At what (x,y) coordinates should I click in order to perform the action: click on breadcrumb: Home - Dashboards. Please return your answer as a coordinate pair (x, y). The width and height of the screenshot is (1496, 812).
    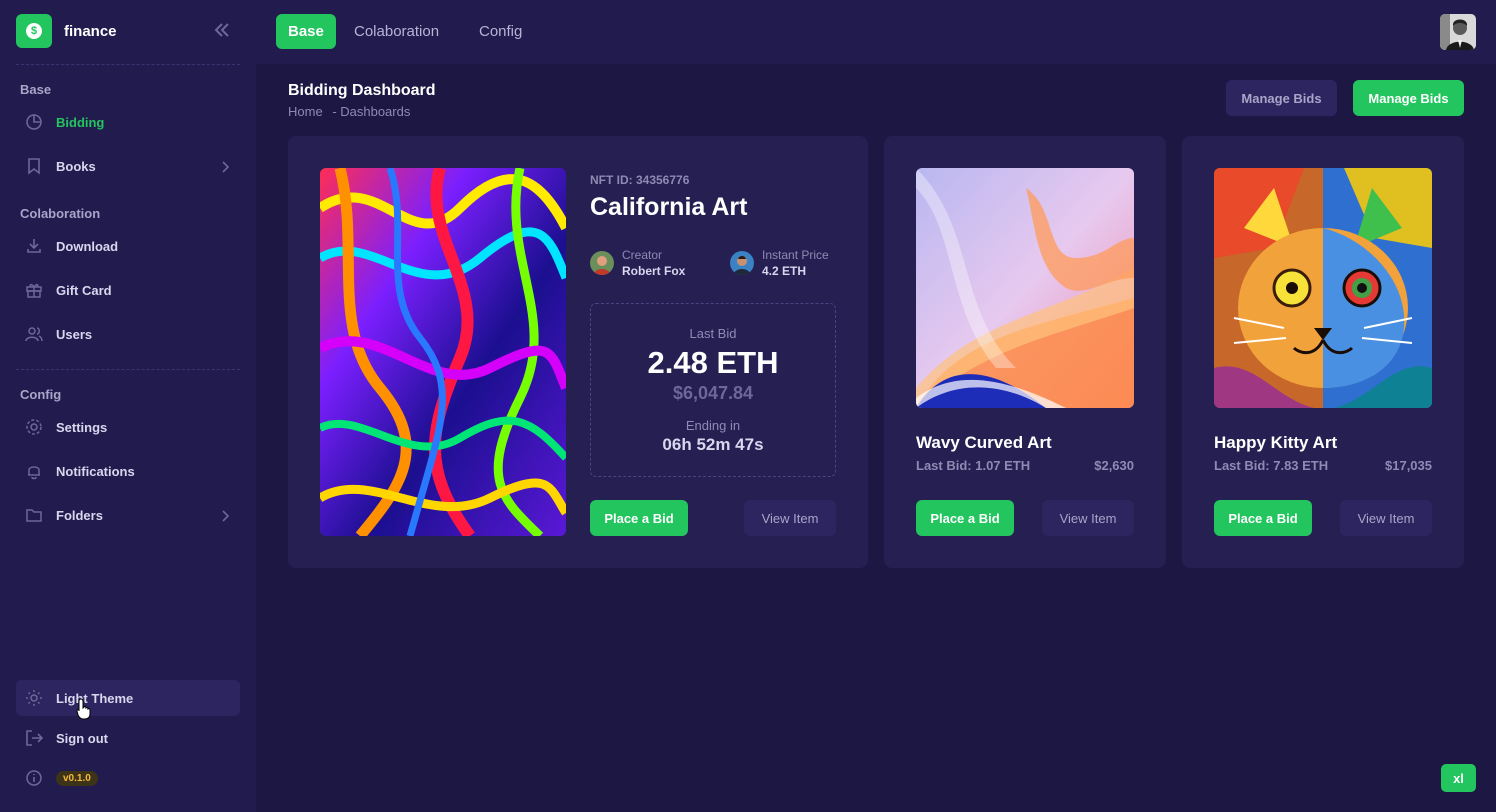
    Looking at the image, I should click on (349, 111).